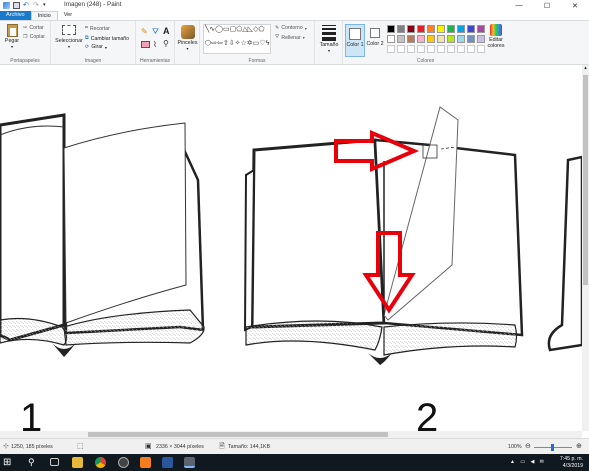 The height and width of the screenshot is (471, 589). What do you see at coordinates (33, 462) in the screenshot?
I see `search-icon: ⚲` at bounding box center [33, 462].